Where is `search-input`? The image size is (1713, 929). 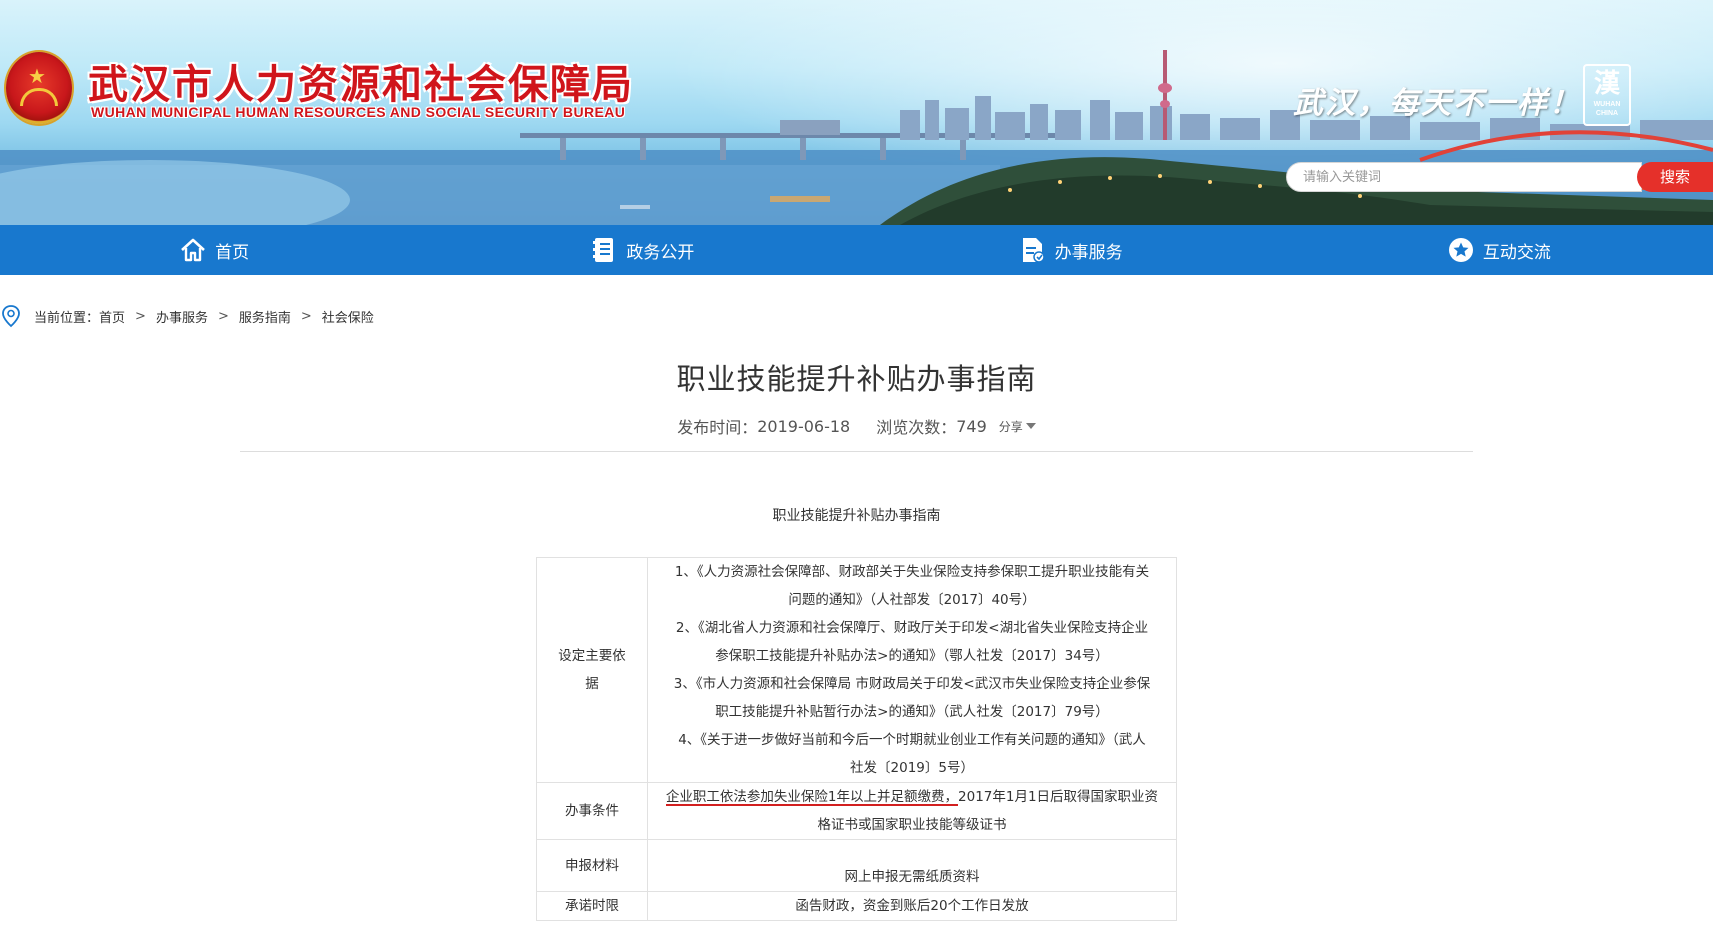 search-input is located at coordinates (1464, 177).